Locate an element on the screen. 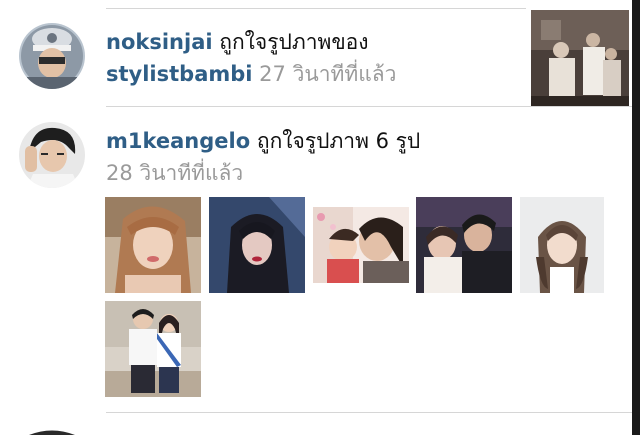  activity-text: ถูกใจรูปภาพ 6 รูป is located at coordinates (338, 141).